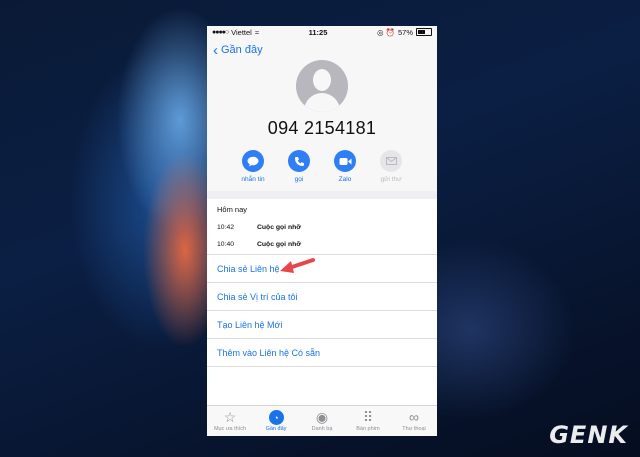 The image size is (640, 457). Describe the element at coordinates (322, 244) in the screenshot. I see `call-row: 10:40 Cuộc gọi nhỡ` at that location.